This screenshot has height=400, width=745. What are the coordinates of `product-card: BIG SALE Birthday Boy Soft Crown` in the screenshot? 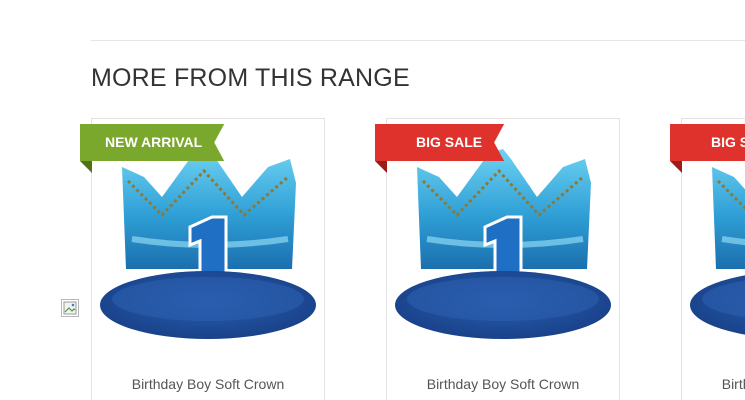 It's located at (707, 259).